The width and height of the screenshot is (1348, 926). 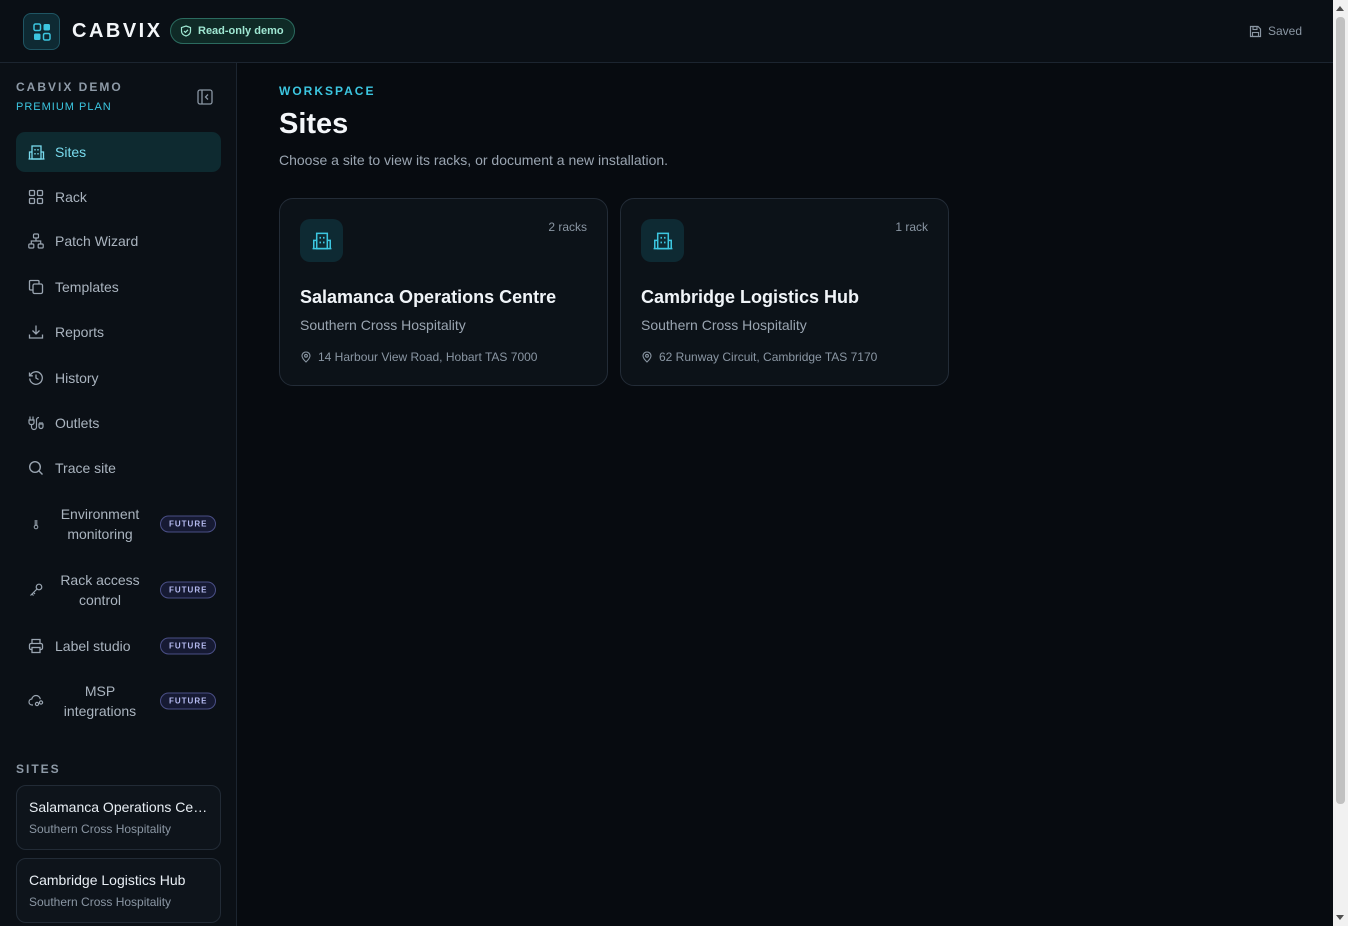 I want to click on sidebar-item-patch-wizard: Patch Wizard, so click(x=118, y=241).